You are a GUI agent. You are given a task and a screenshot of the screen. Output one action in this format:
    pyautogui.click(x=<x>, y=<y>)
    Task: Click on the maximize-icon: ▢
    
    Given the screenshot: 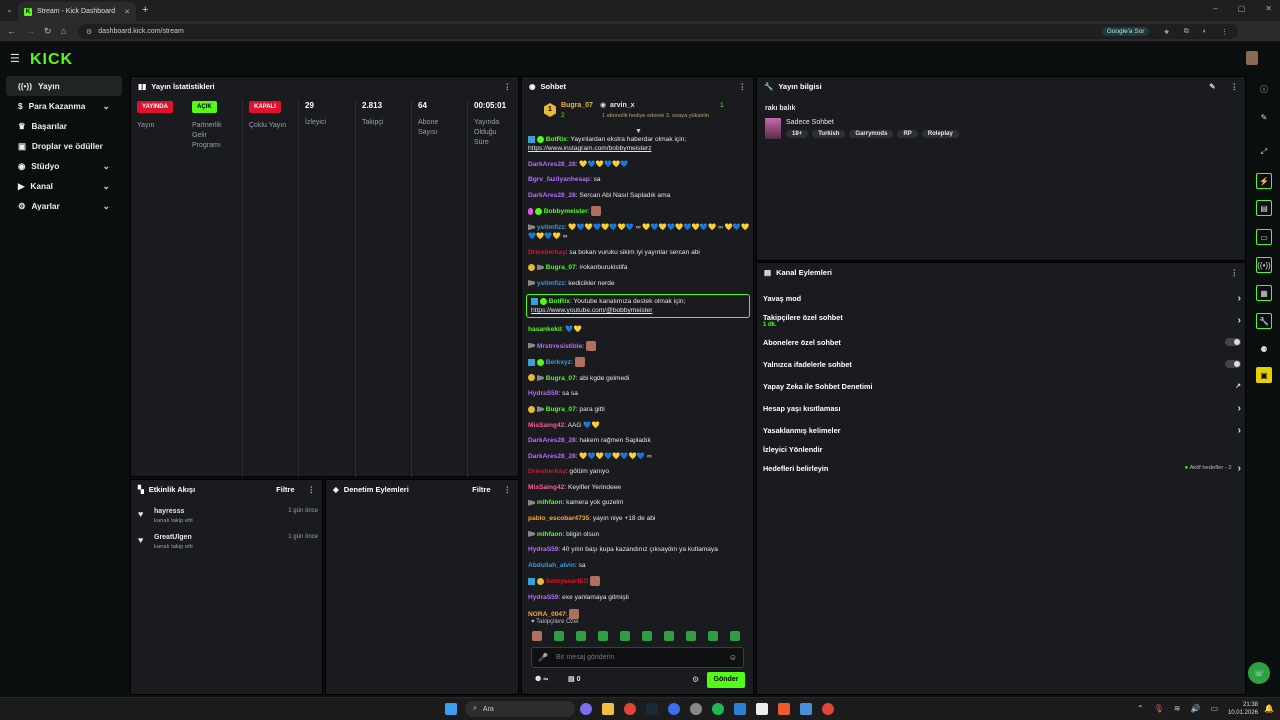 What is the action you would take?
    pyautogui.click(x=1242, y=8)
    